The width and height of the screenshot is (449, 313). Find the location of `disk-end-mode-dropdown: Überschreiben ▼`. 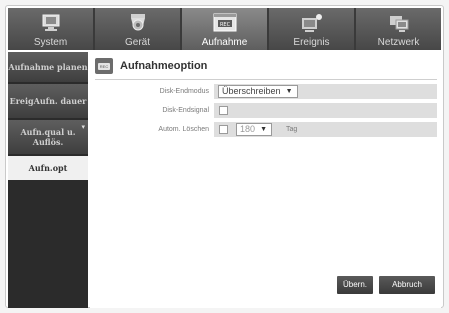

disk-end-mode-dropdown: Überschreiben ▼ is located at coordinates (258, 91).